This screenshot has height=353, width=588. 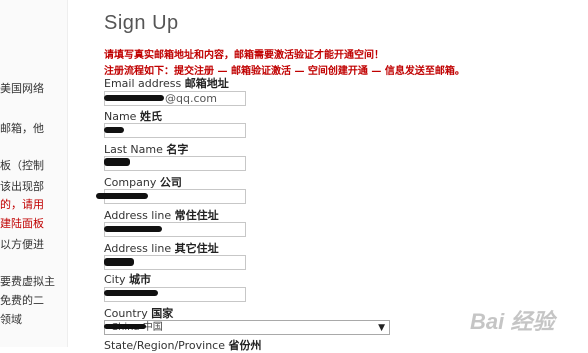 What do you see at coordinates (22, 186) in the screenshot?
I see `sidebar-line: 该出现部` at bounding box center [22, 186].